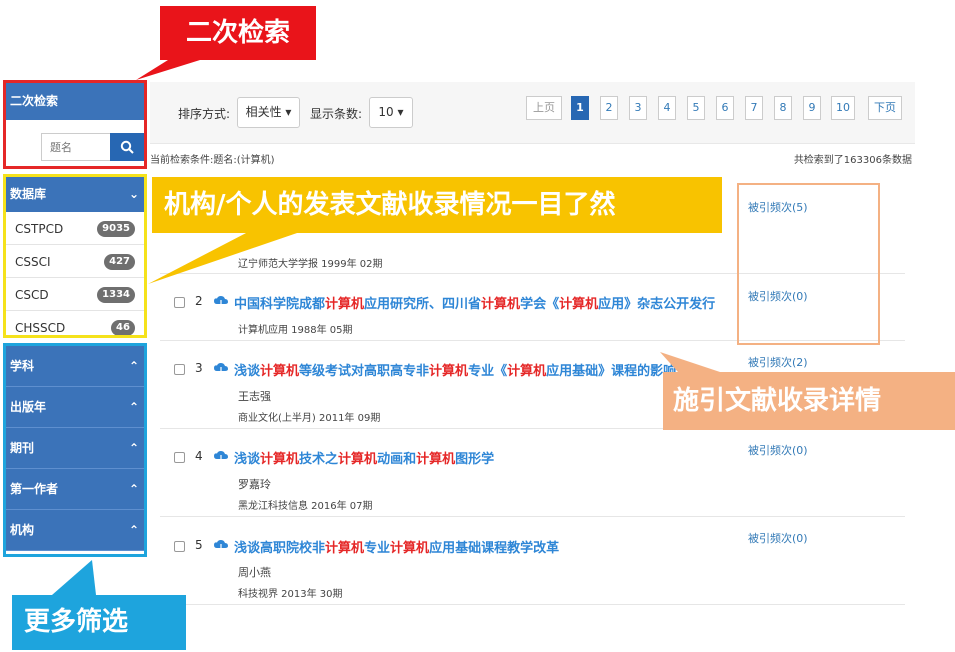 This screenshot has height=652, width=955. Describe the element at coordinates (99, 622) in the screenshot. I see `annotation-more-filters: 更多筛选` at that location.